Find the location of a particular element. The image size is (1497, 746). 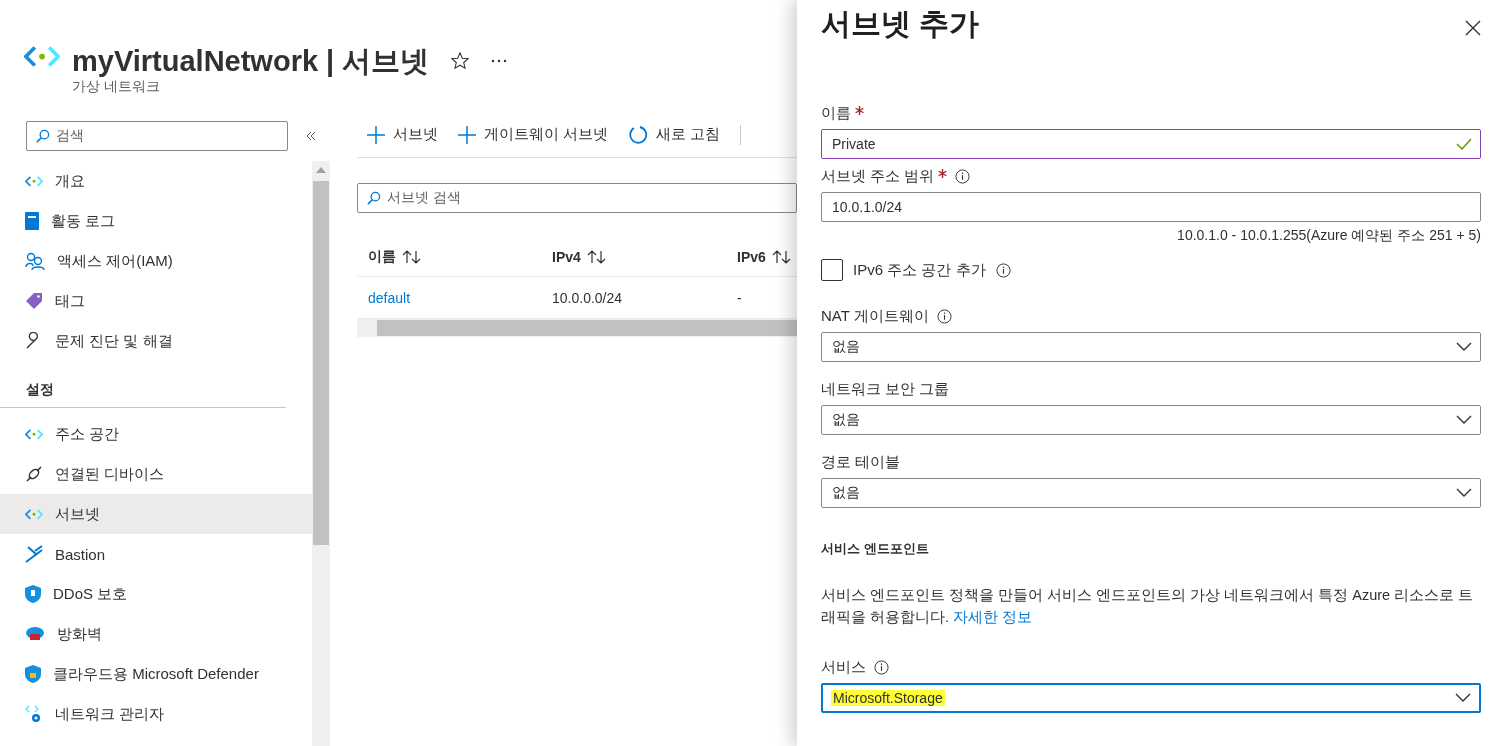

shield-lock-icon is located at coordinates (33, 674).